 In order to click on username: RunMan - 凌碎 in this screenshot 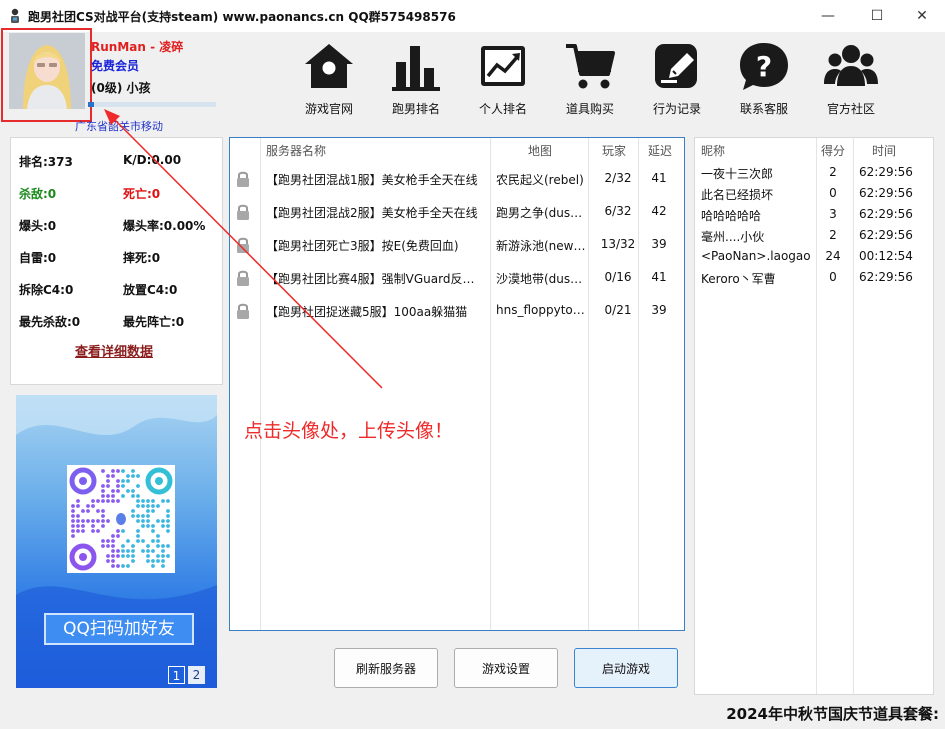, I will do `click(137, 47)`.